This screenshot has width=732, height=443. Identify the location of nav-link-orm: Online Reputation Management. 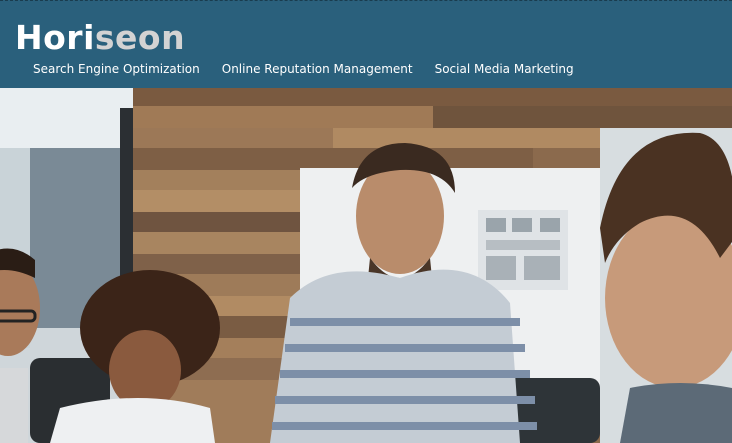
(317, 69).